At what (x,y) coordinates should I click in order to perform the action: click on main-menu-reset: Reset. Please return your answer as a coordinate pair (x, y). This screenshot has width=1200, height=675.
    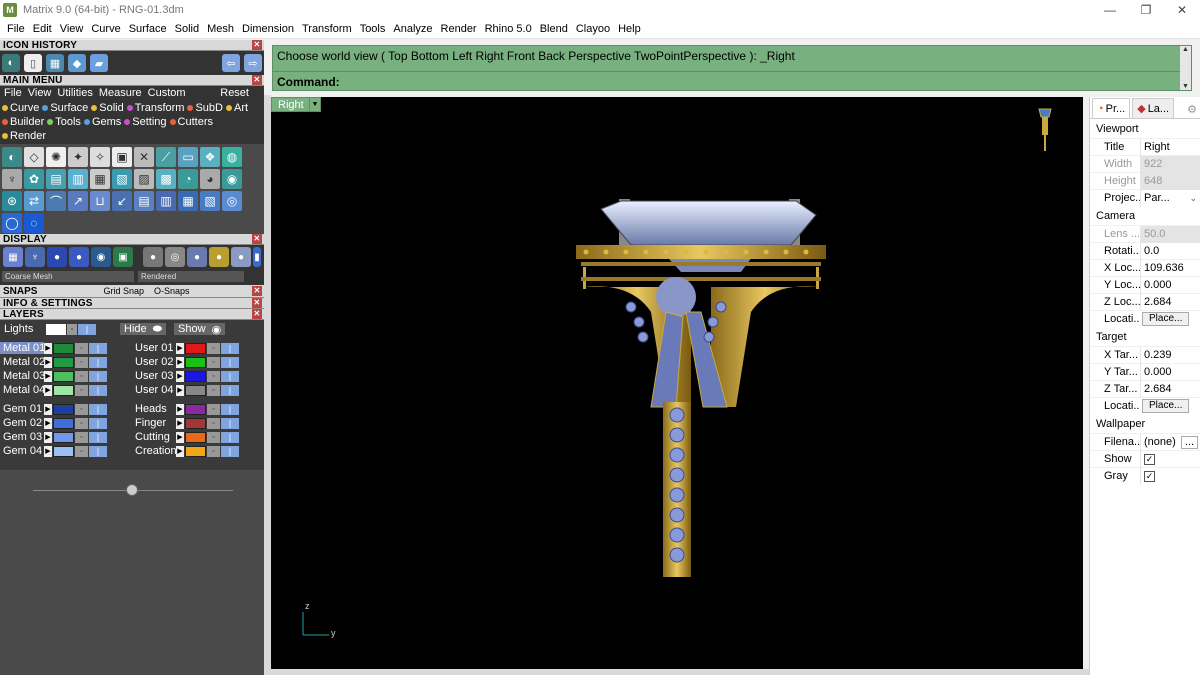
    Looking at the image, I should click on (240, 93).